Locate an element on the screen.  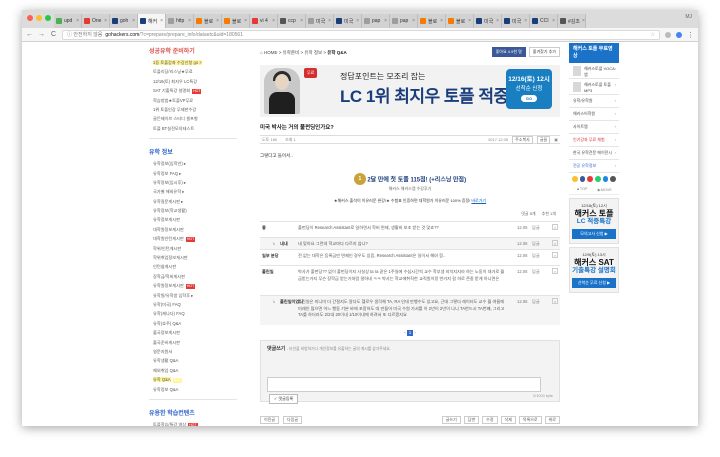
forward-button: → is located at coordinates (41, 34).